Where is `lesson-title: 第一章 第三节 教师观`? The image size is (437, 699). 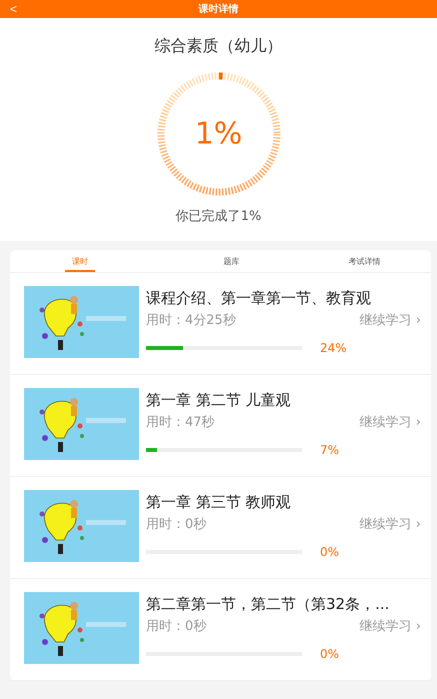
lesson-title: 第一章 第三节 教师观 is located at coordinates (219, 502).